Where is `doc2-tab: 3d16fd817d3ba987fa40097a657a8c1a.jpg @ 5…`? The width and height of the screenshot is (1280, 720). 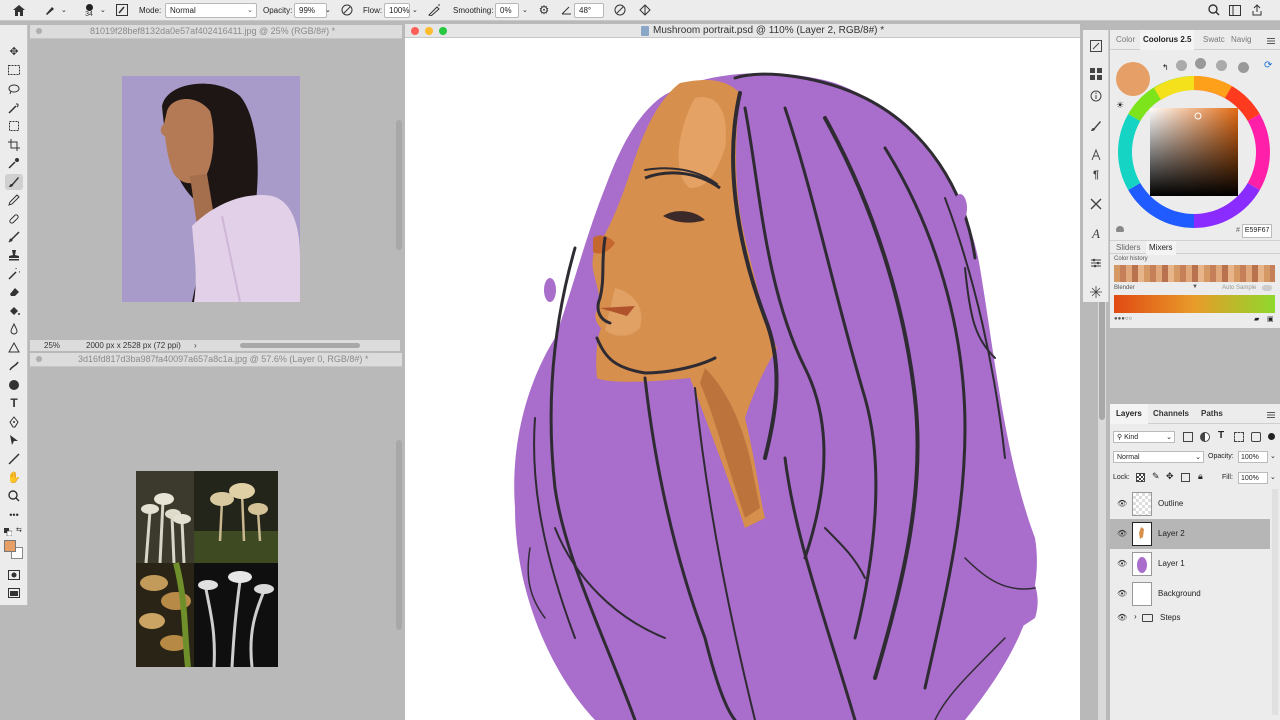
doc2-tab: 3d16fd817d3ba987fa40097a657a8c1a.jpg @ 5… is located at coordinates (216, 360).